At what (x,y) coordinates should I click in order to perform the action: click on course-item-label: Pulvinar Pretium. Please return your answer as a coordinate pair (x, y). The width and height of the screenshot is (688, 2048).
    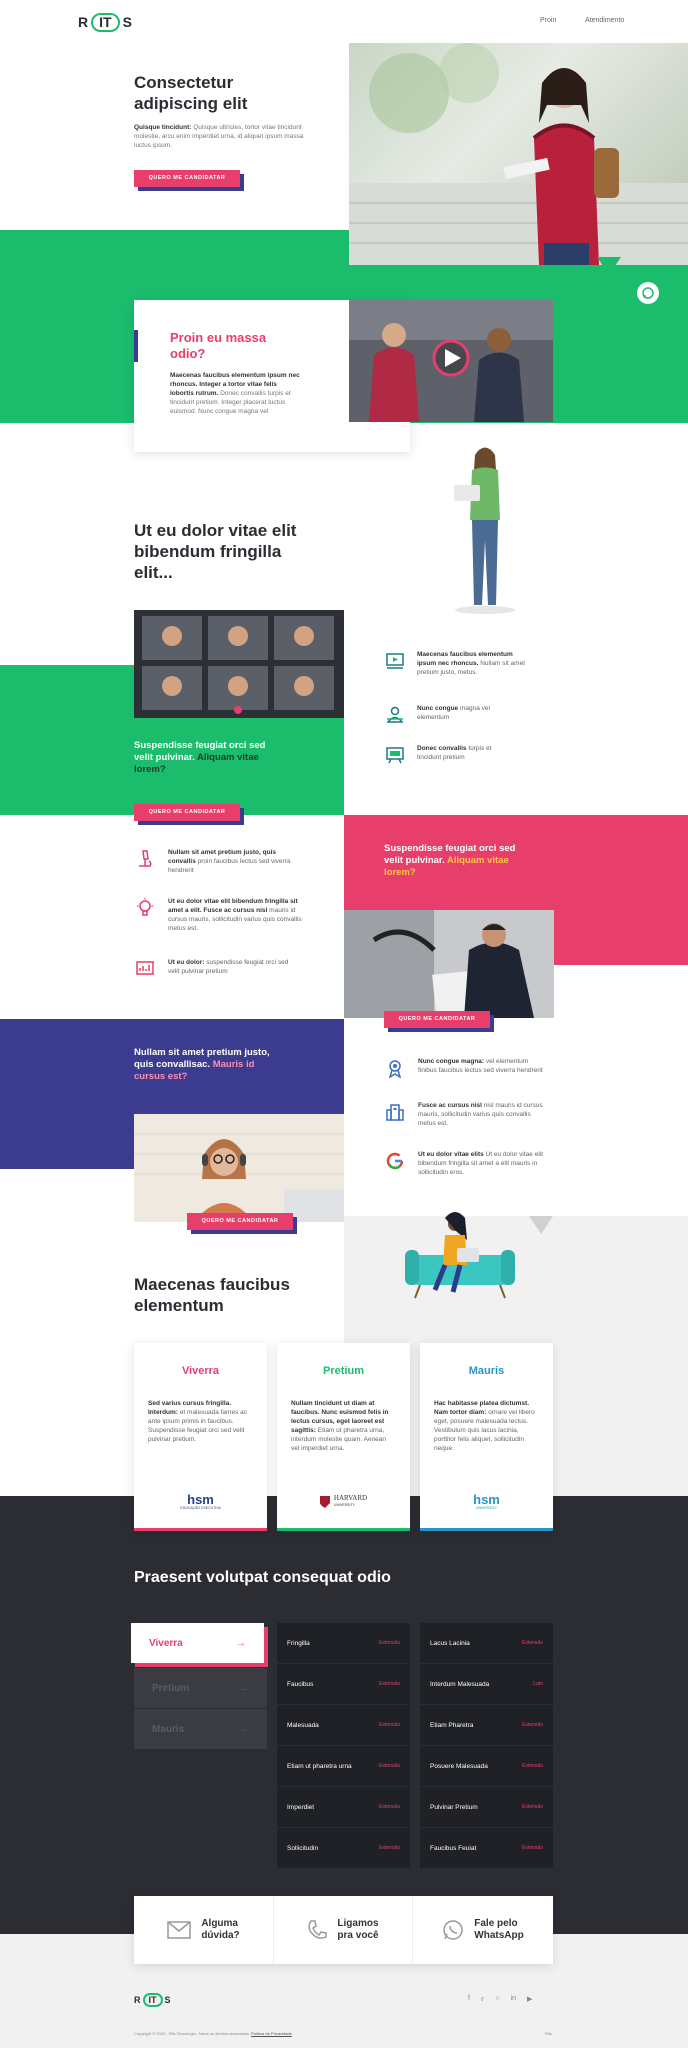
    Looking at the image, I should click on (454, 1807).